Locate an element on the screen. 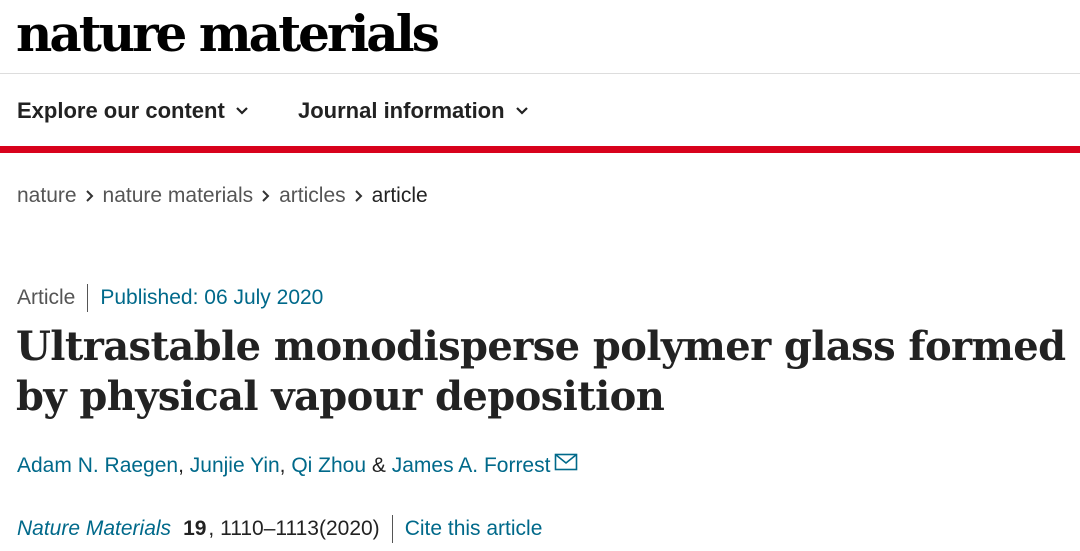 Image resolution: width=1080 pixels, height=551 pixels. journal-name: Nature Materials is located at coordinates (94, 529).